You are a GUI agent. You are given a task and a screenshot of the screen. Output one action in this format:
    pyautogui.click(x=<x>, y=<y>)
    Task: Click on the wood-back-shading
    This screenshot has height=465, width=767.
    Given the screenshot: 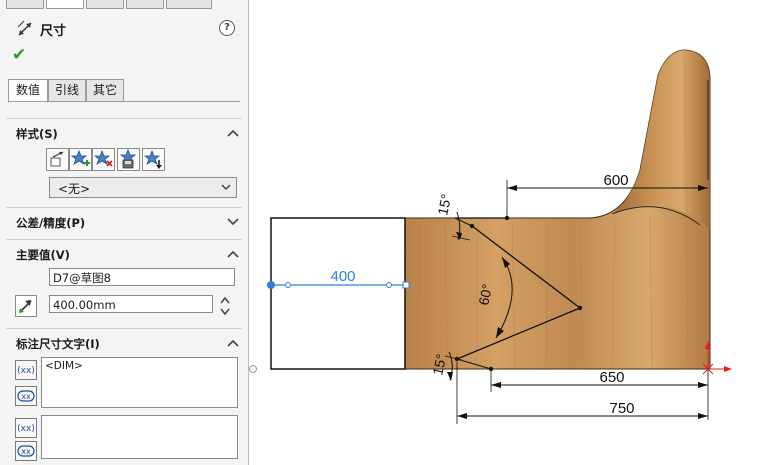 What is the action you would take?
    pyautogui.click(x=661, y=140)
    